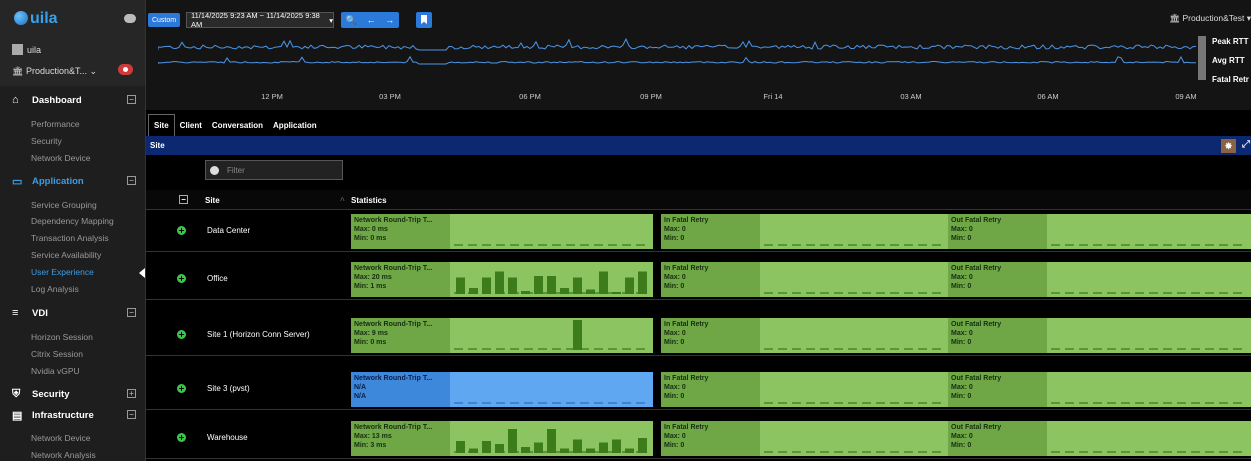 This screenshot has height=461, width=1251. Describe the element at coordinates (131, 393) in the screenshot. I see `section-toggle-icon: +` at that location.